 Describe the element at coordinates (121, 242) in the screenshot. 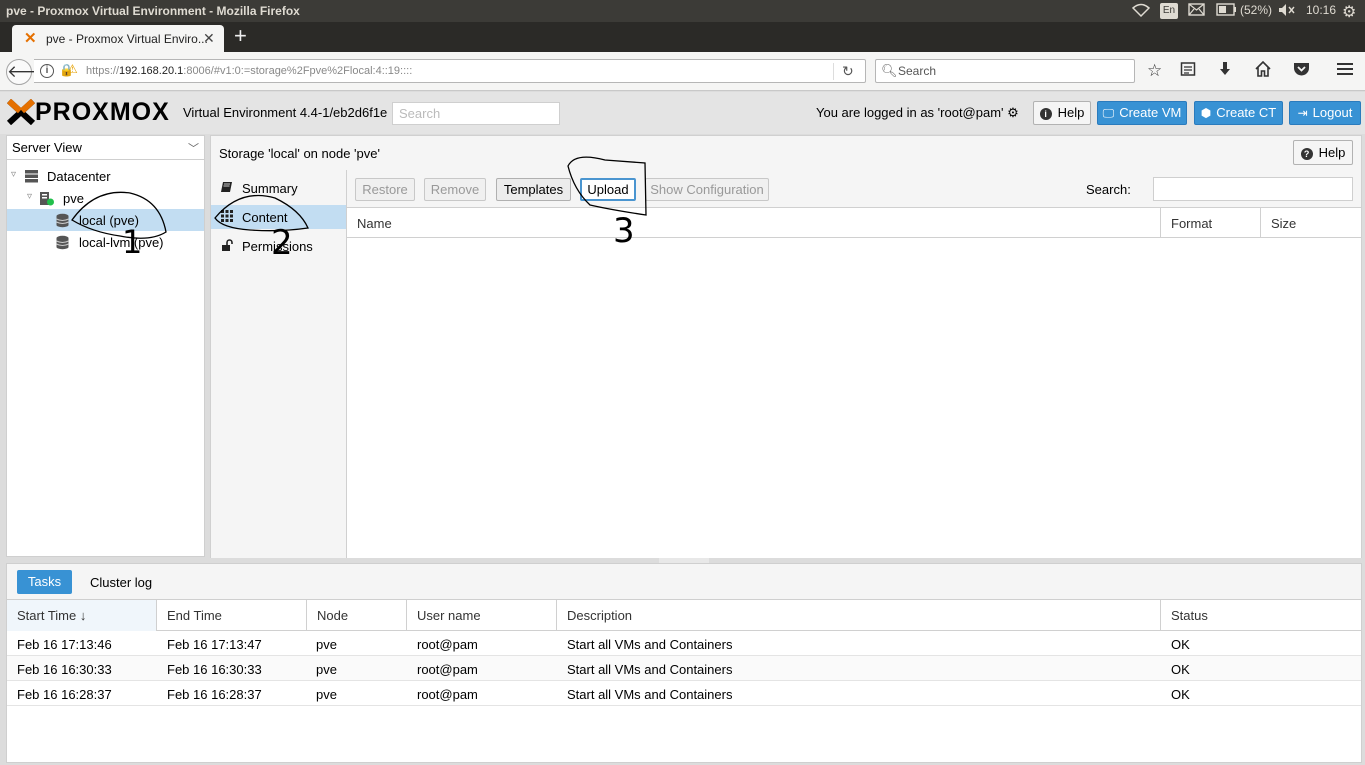

I see `tree-item-label: local-lvm (pve)` at that location.